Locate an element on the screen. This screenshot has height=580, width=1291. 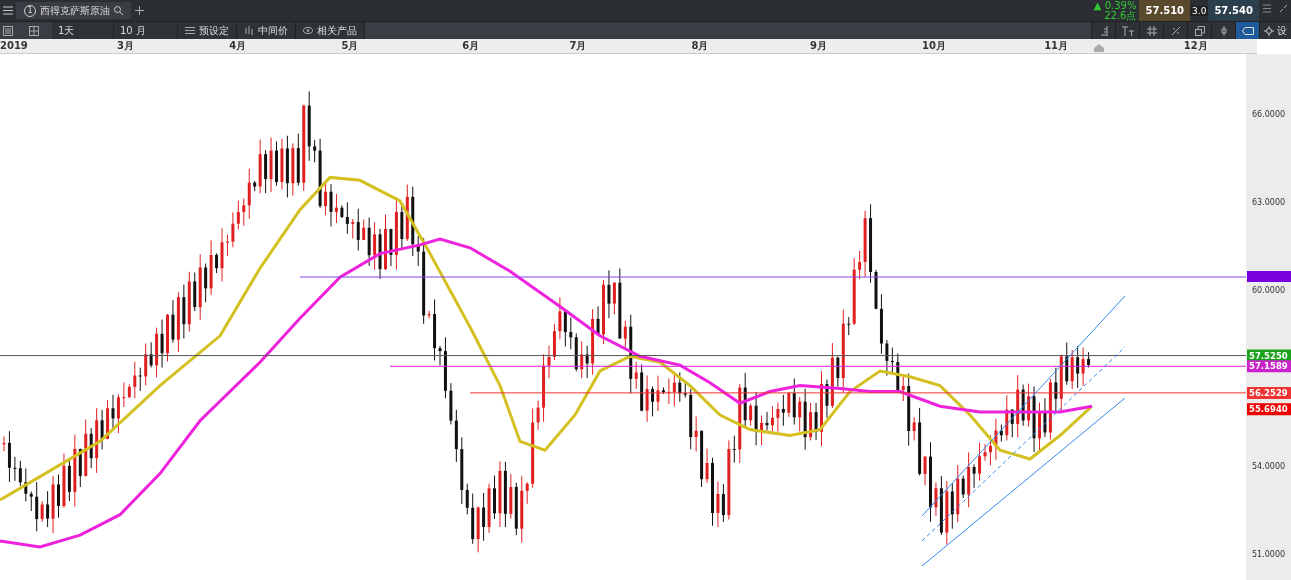
preset-button: 预设定 is located at coordinates (207, 30).